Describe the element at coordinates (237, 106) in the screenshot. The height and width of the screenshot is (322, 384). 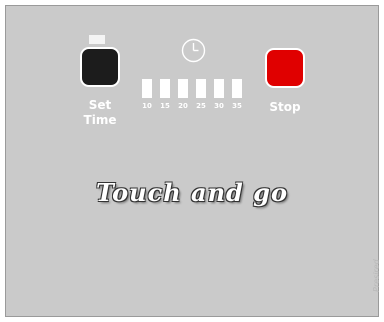
I see `timer-tick-label: 35` at that location.